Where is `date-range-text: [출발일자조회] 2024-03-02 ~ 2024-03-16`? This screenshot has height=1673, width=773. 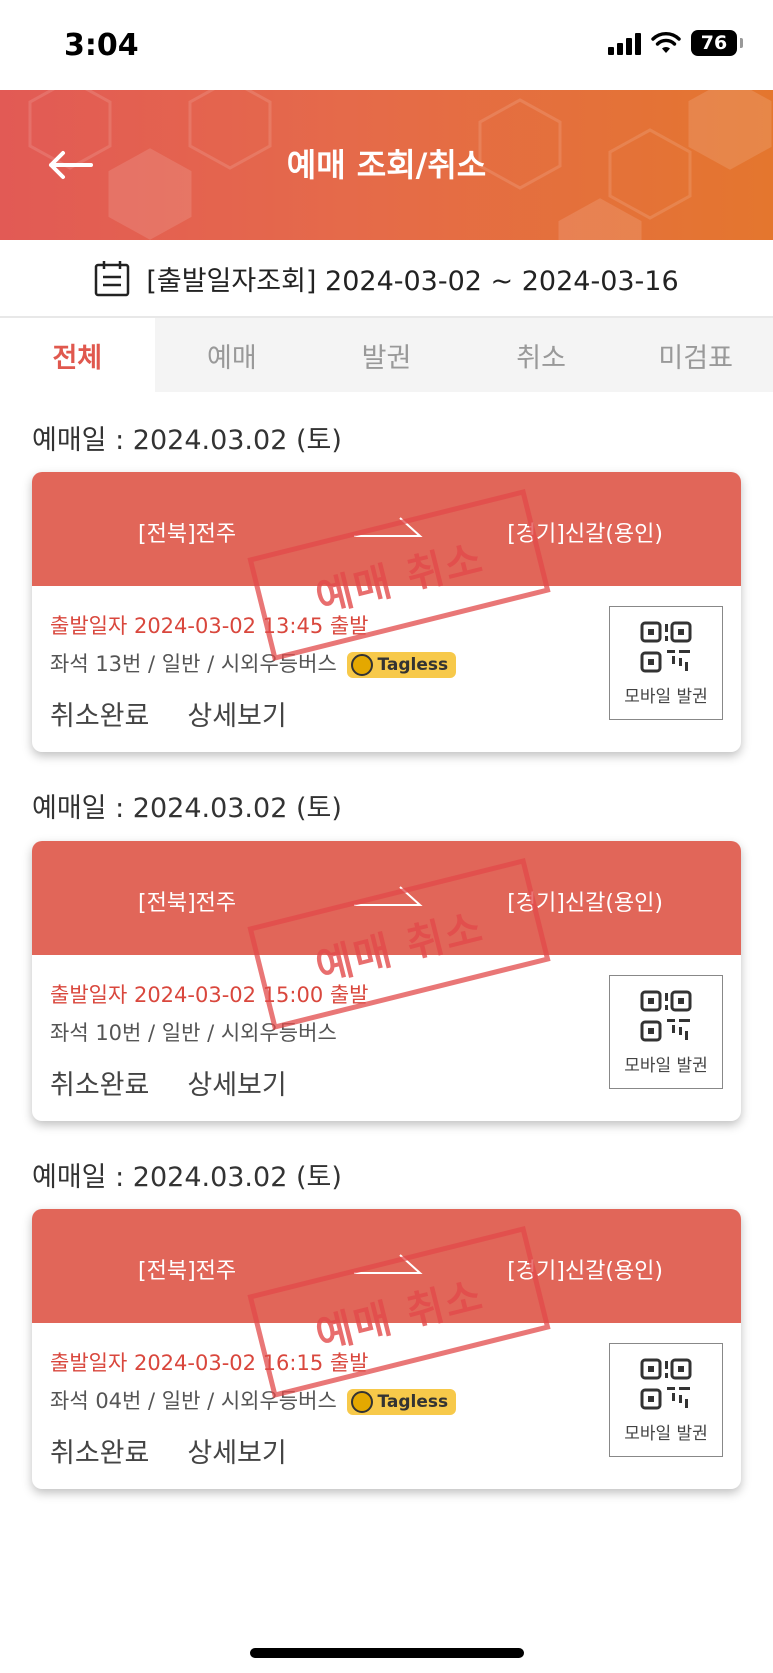 date-range-text: [출발일자조회] 2024-03-02 ~ 2024-03-16 is located at coordinates (412, 281).